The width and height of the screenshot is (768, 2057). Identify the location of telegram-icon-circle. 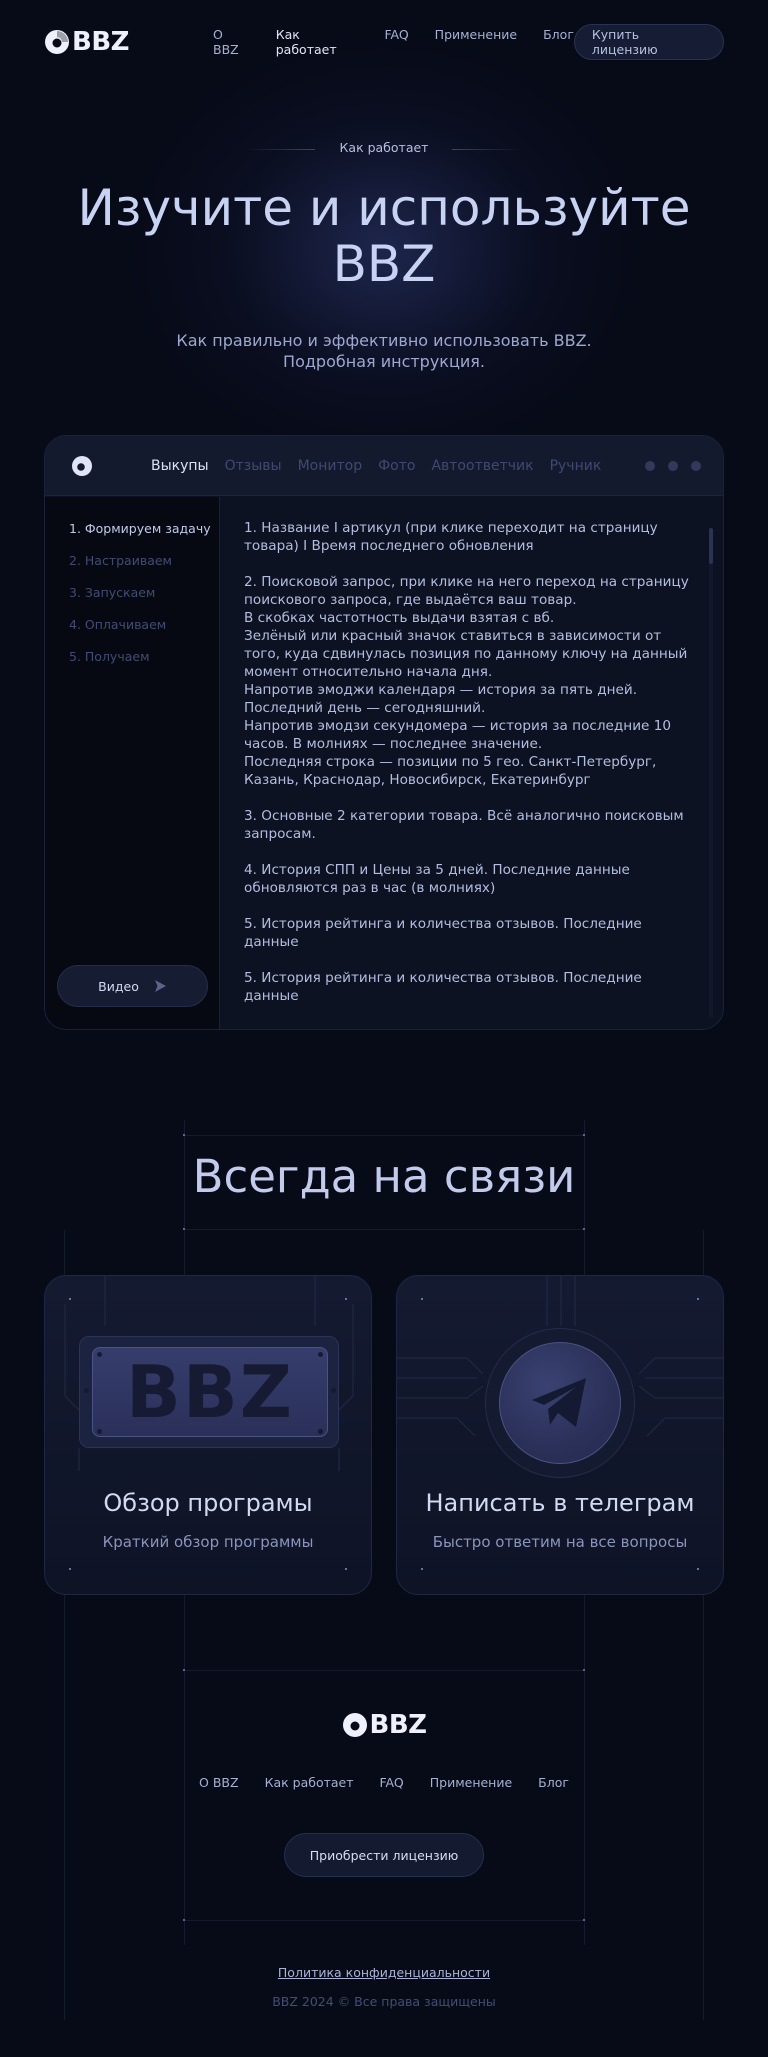
(560, 1403).